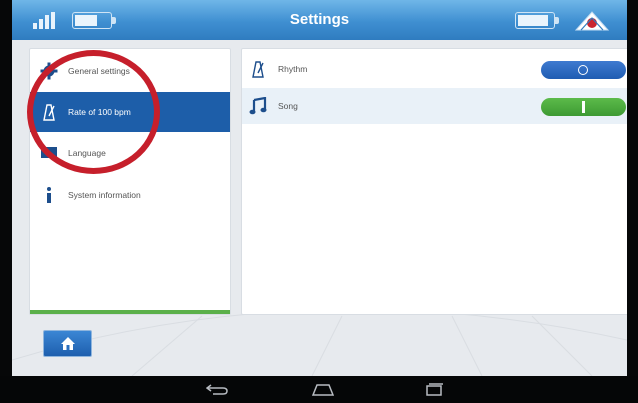  Describe the element at coordinates (49, 195) in the screenshot. I see `info-icon` at that location.